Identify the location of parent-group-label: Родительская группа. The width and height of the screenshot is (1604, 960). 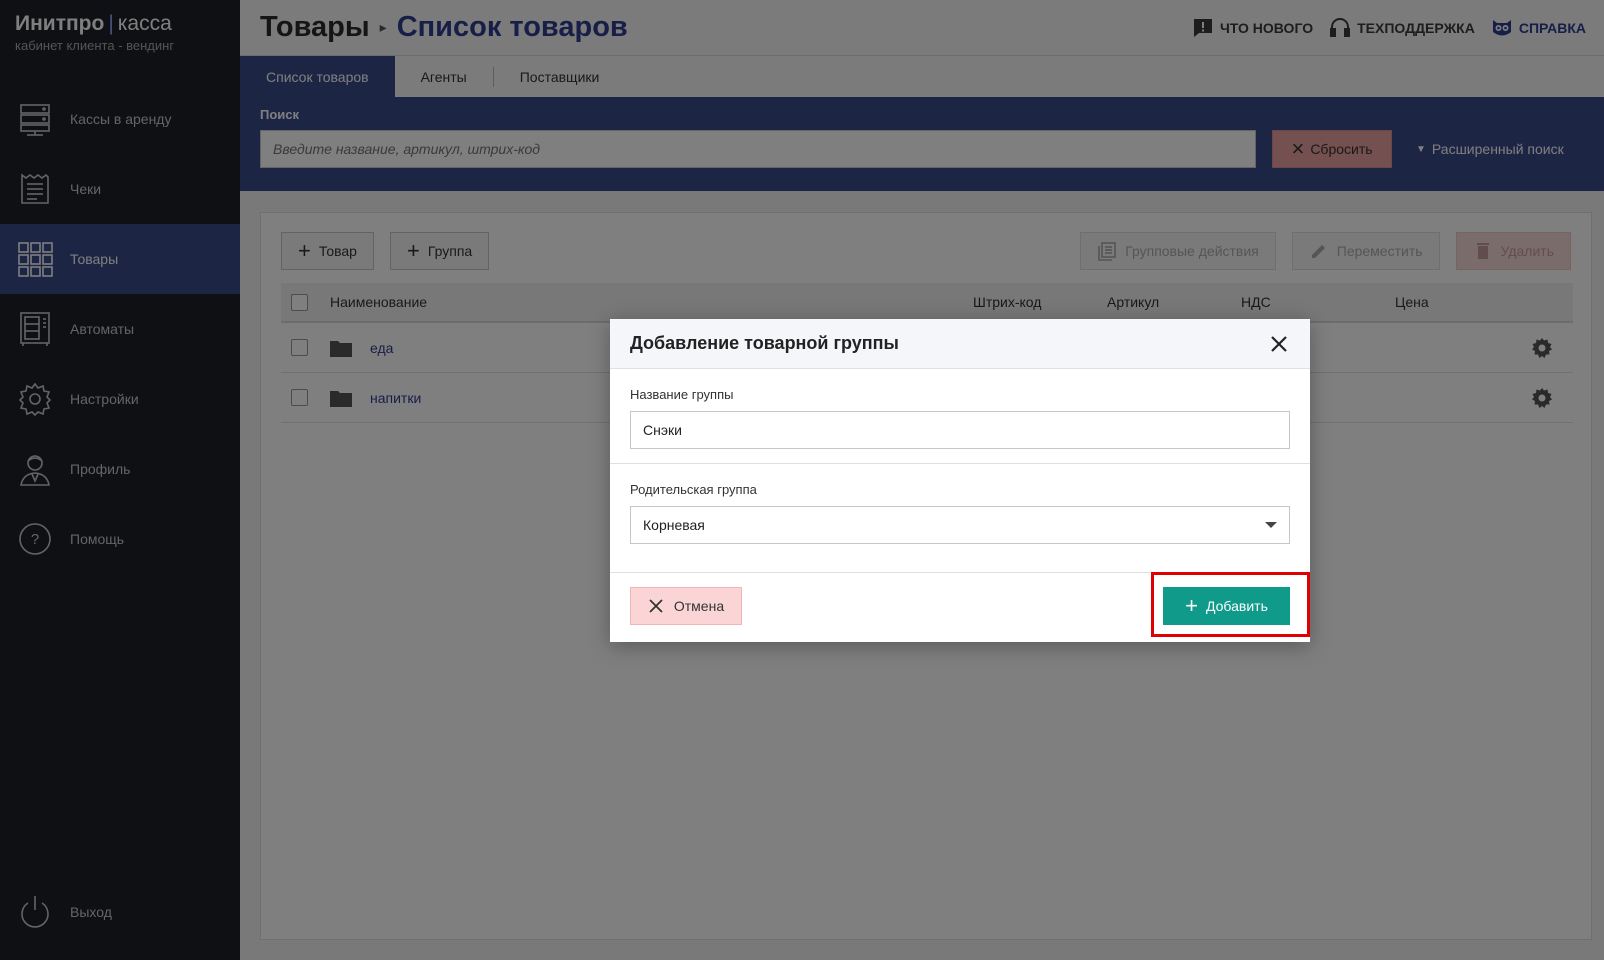
(693, 489).